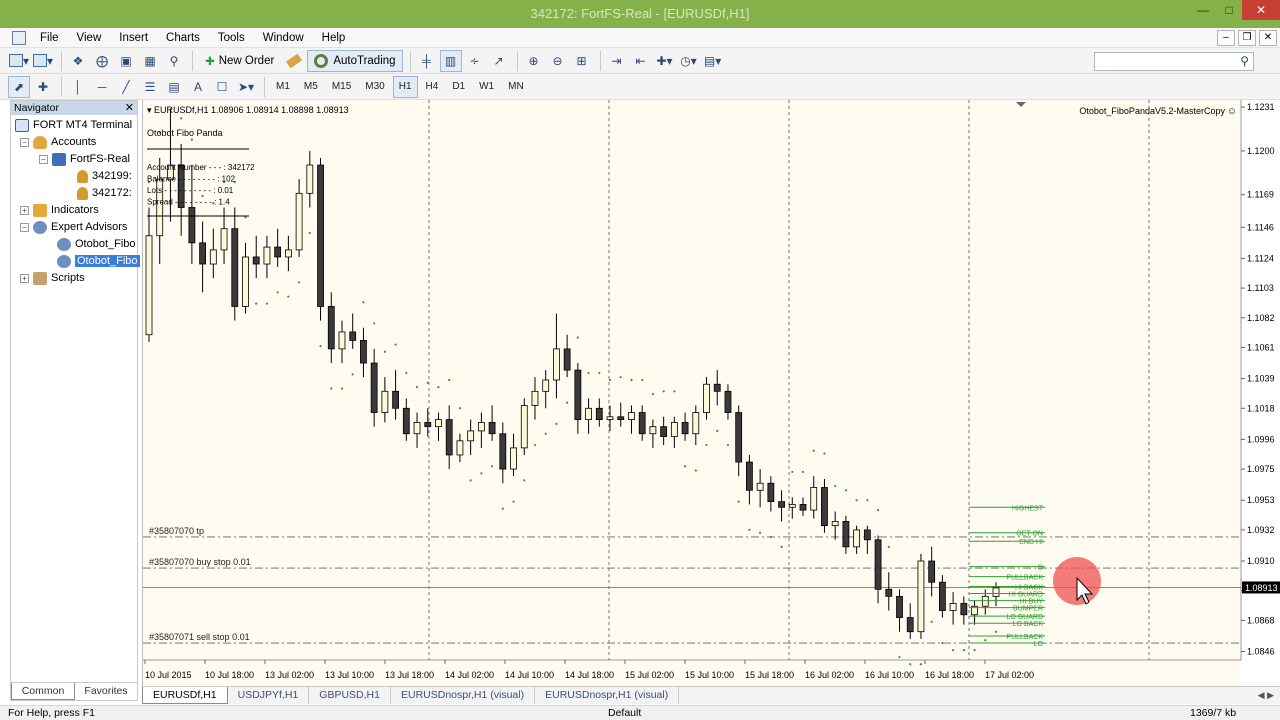  I want to click on price-tick-label: 1.1039, so click(1261, 379).